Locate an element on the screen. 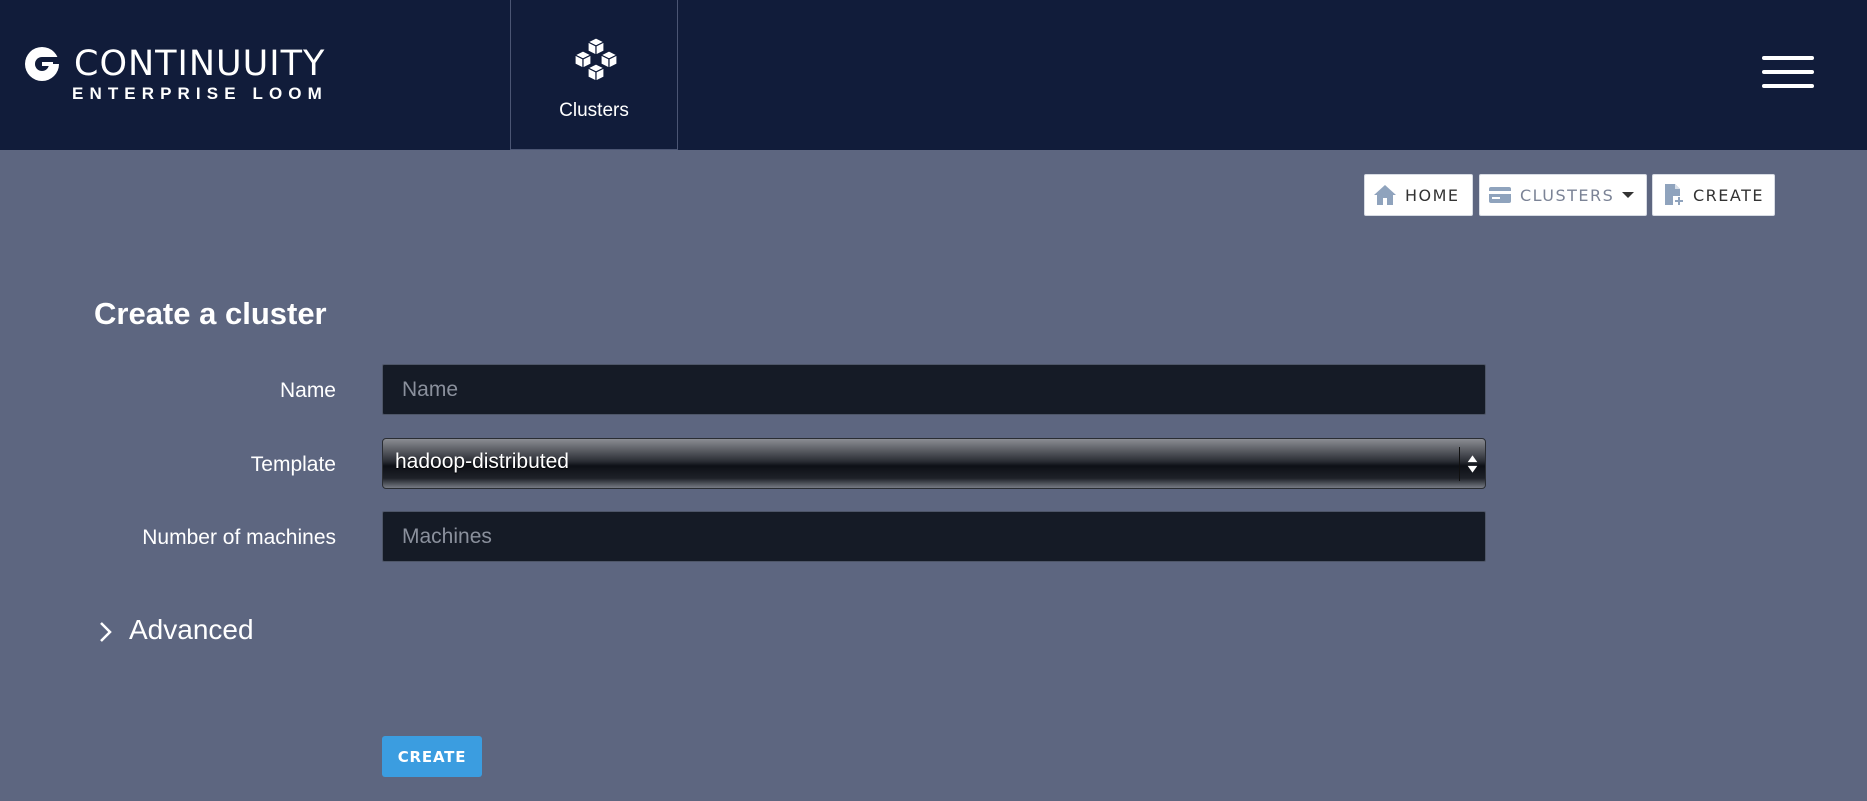 This screenshot has height=801, width=1867. machines-label: Number of machines is located at coordinates (239, 537).